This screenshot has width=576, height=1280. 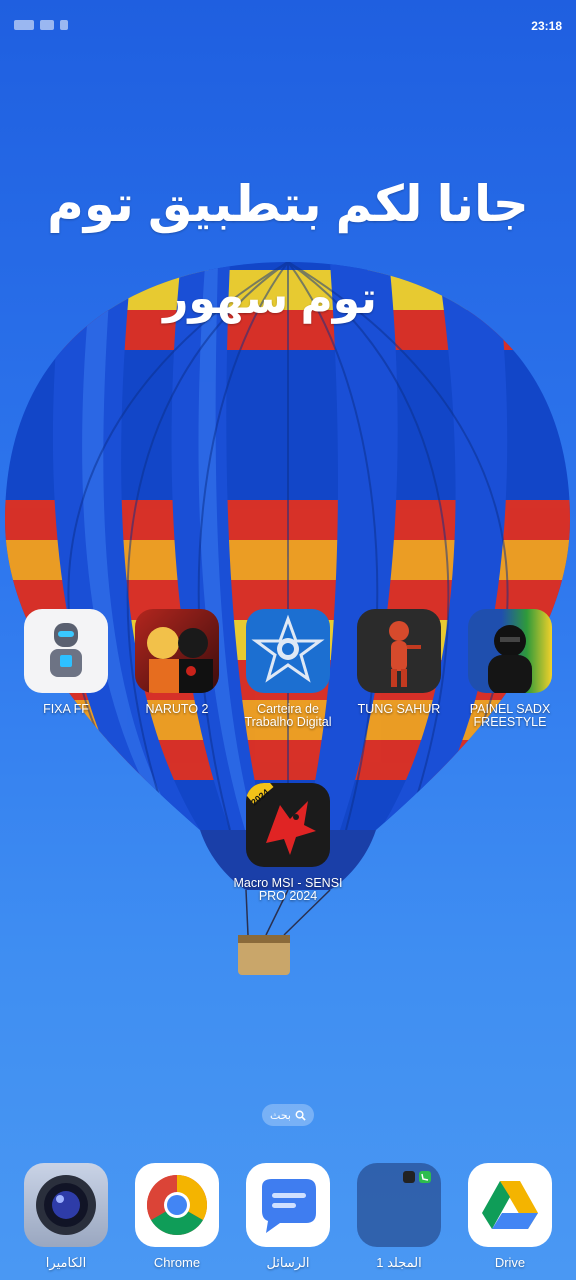 I want to click on app-tung-sahur: TUNG SAHUR, so click(x=399, y=662).